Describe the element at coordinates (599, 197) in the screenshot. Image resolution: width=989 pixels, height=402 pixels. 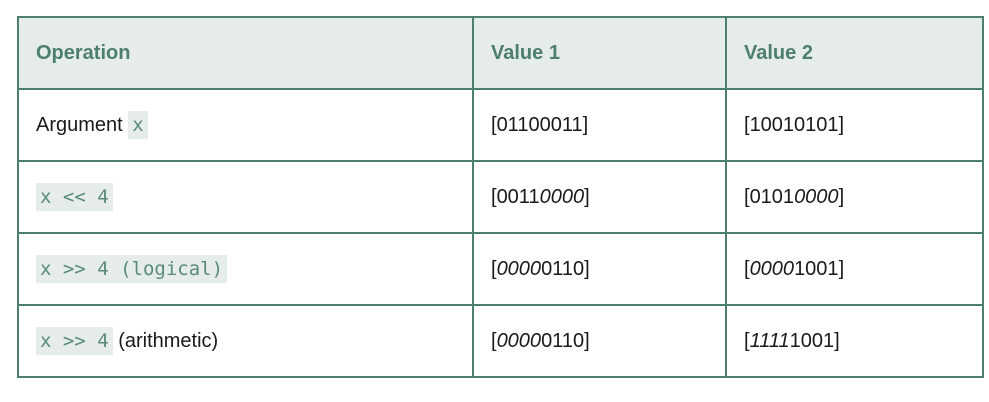
I see `value-1-cell: [00110000]` at that location.